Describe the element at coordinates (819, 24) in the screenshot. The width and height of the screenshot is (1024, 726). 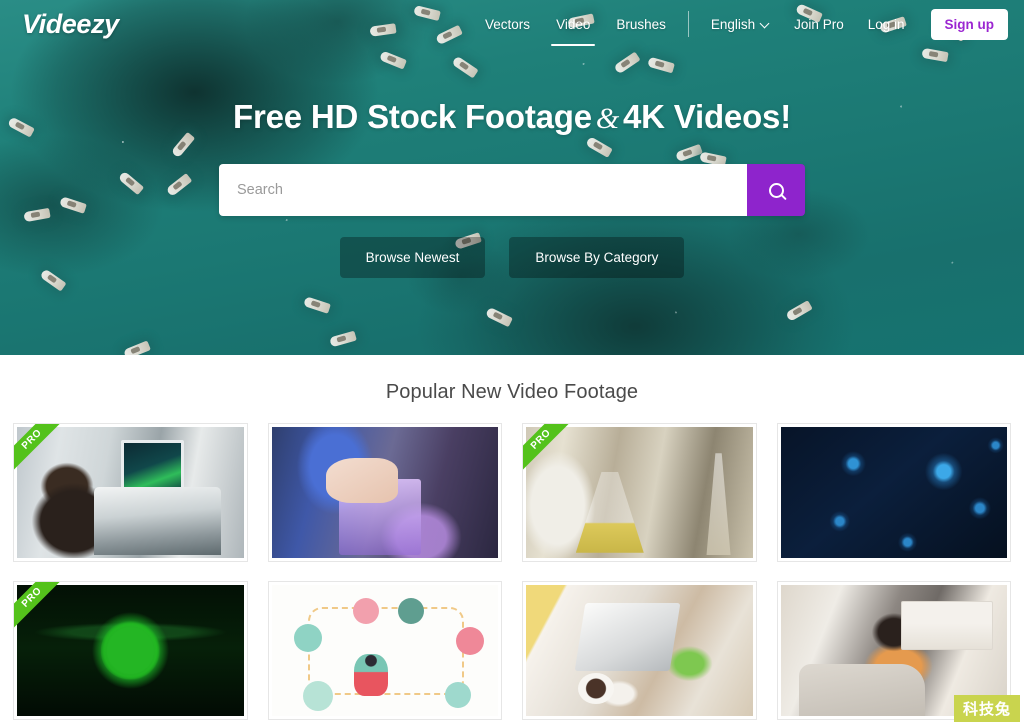
I see `nav-link-join-pro: Join Pro` at that location.